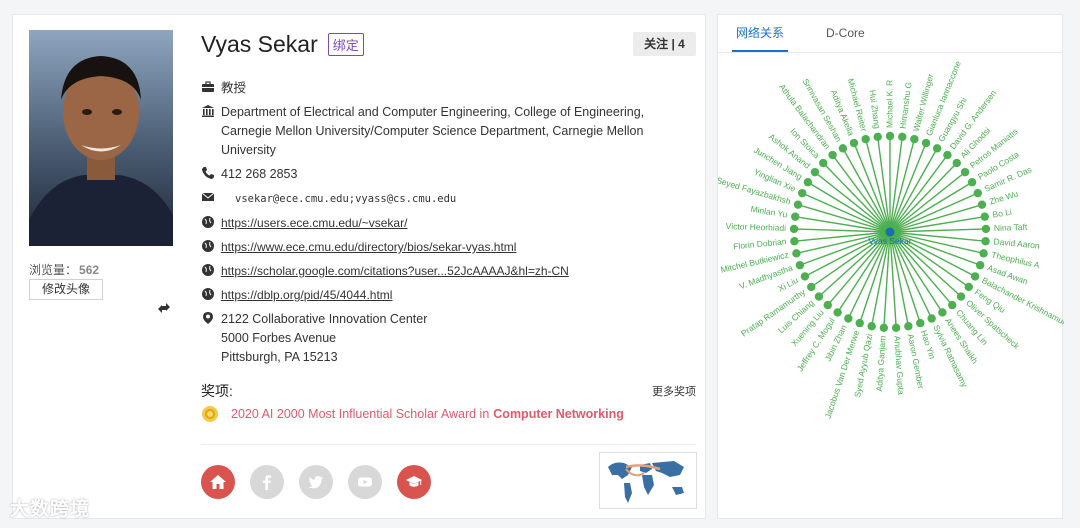 Image resolution: width=1080 pixels, height=528 pixels. I want to click on institution-icon, so click(208, 111).